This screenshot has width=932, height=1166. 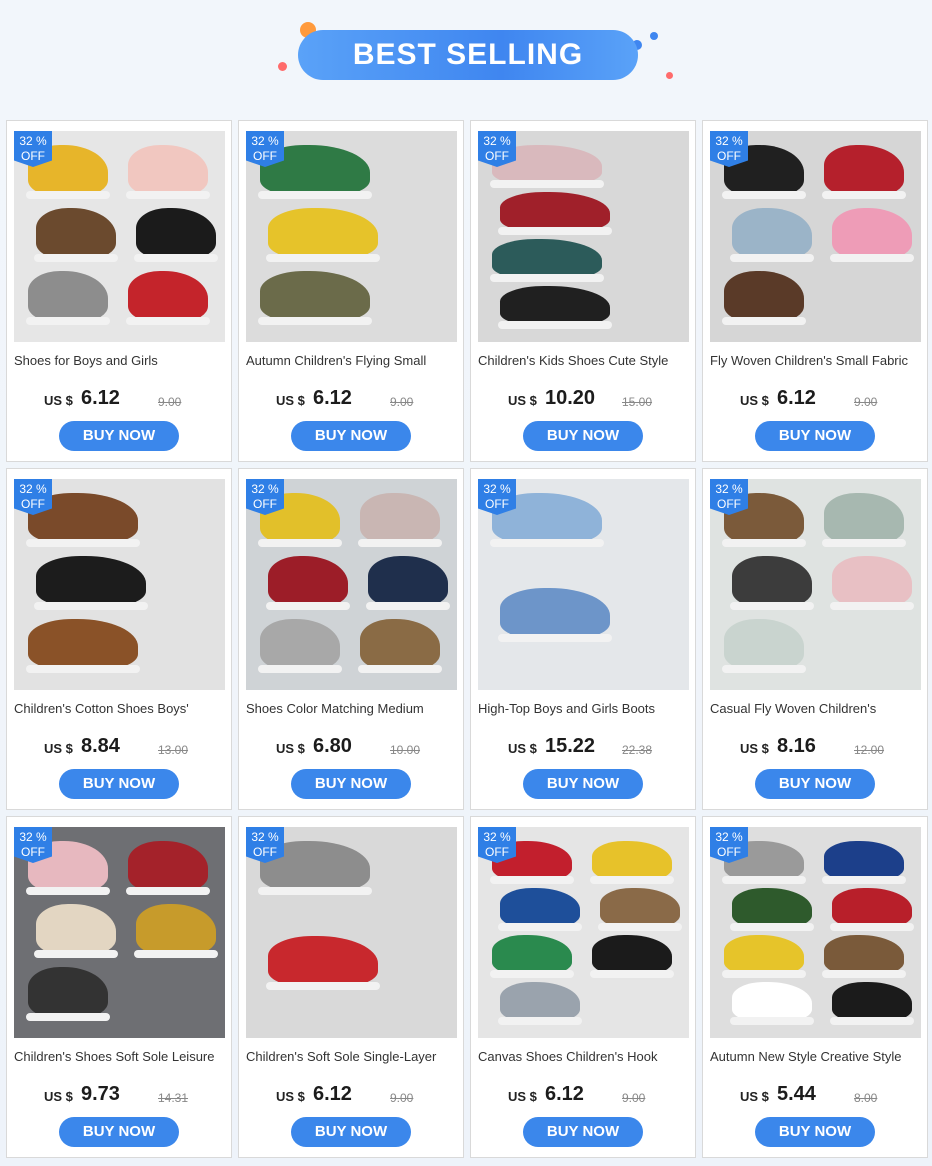 What do you see at coordinates (585, 1056) in the screenshot?
I see `product-title: Canvas Shoes Children's Hook` at bounding box center [585, 1056].